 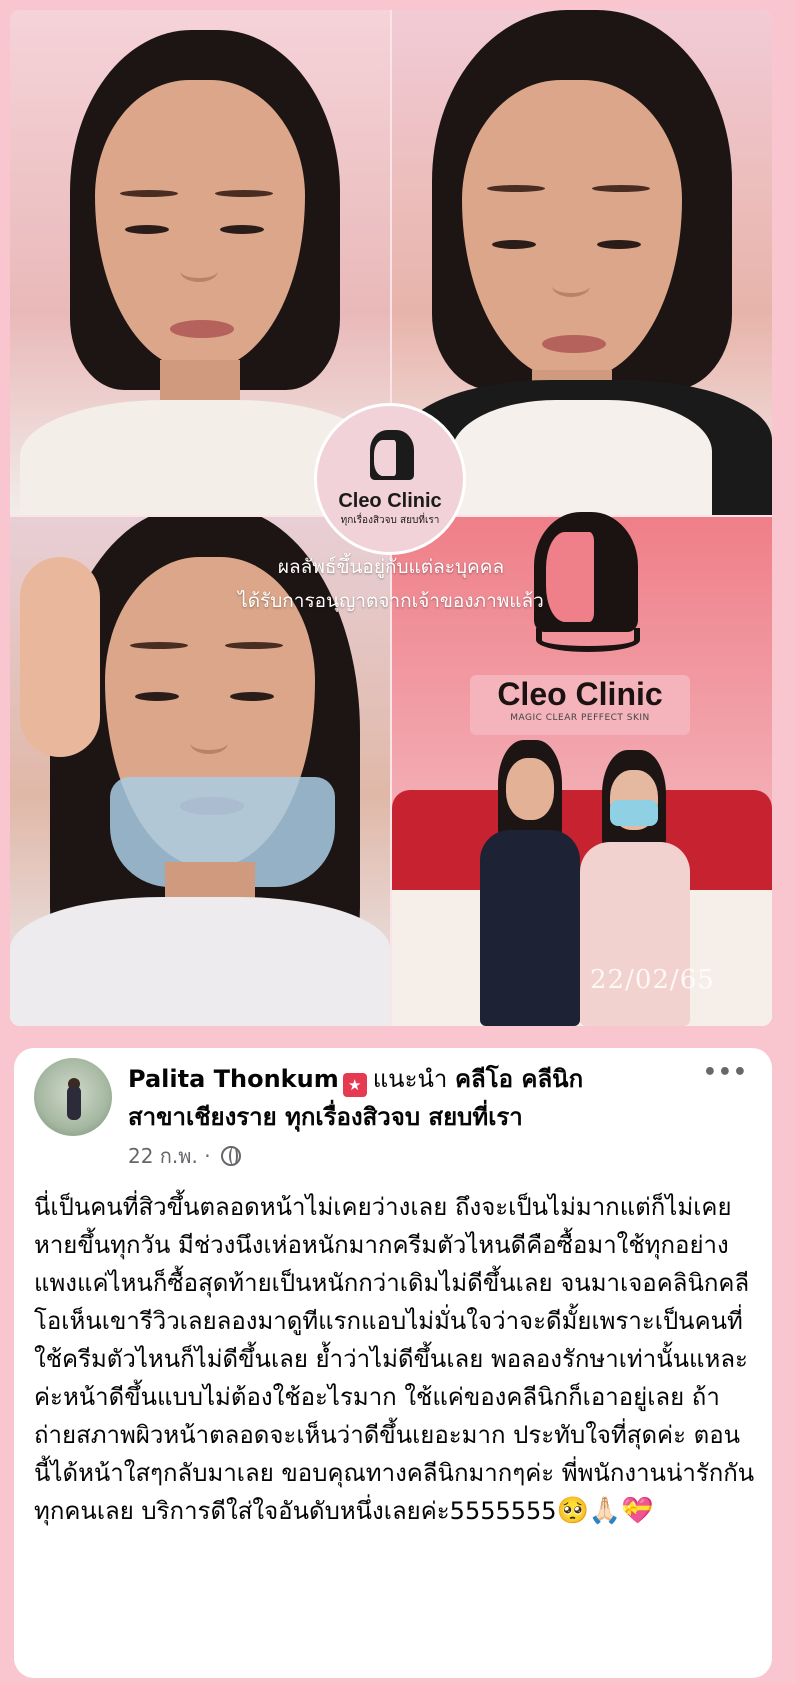 I want to click on post-header: Palita Thonkum ★ แนะนำ คลีโอ คลีนิก, so click(x=398, y=1079).